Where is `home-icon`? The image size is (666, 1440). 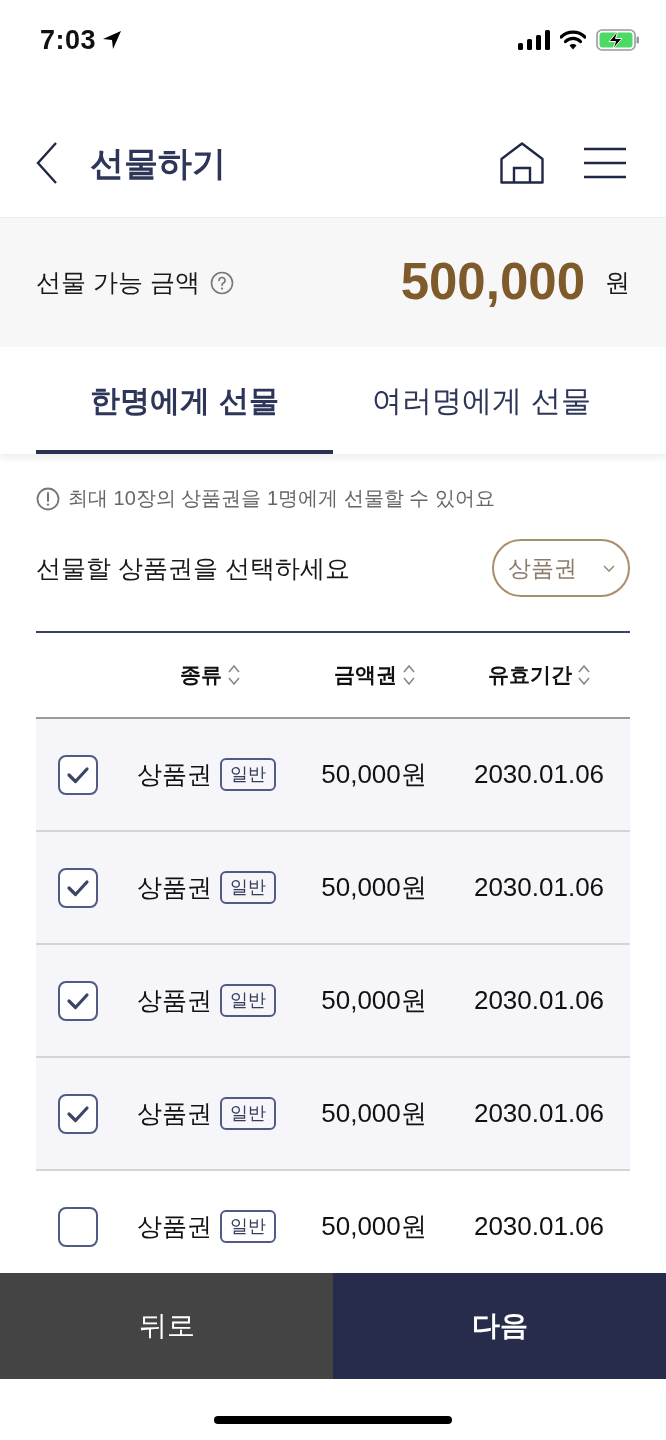 home-icon is located at coordinates (522, 163).